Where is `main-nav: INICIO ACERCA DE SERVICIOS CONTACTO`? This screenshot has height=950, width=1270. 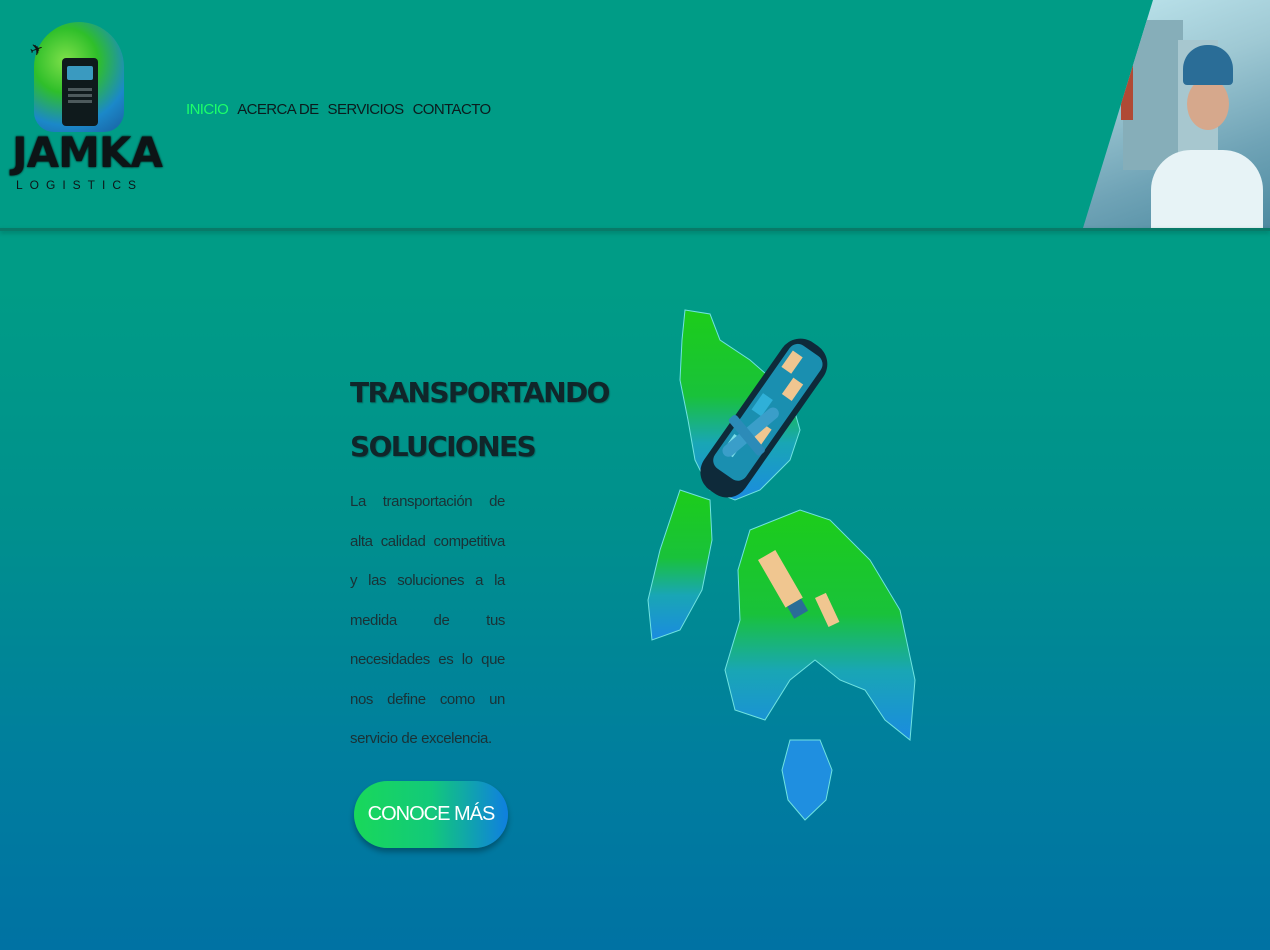 main-nav: INICIO ACERCA DE SERVICIOS CONTACTO is located at coordinates (338, 109).